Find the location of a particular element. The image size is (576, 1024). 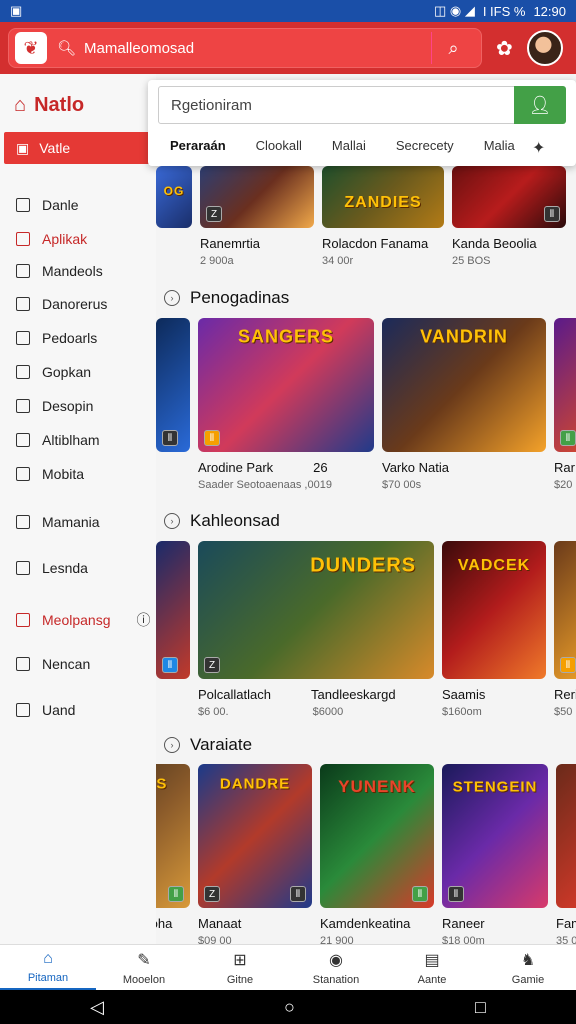

game-card: ⦀ Reri $50 is located at coordinates (565, 629).